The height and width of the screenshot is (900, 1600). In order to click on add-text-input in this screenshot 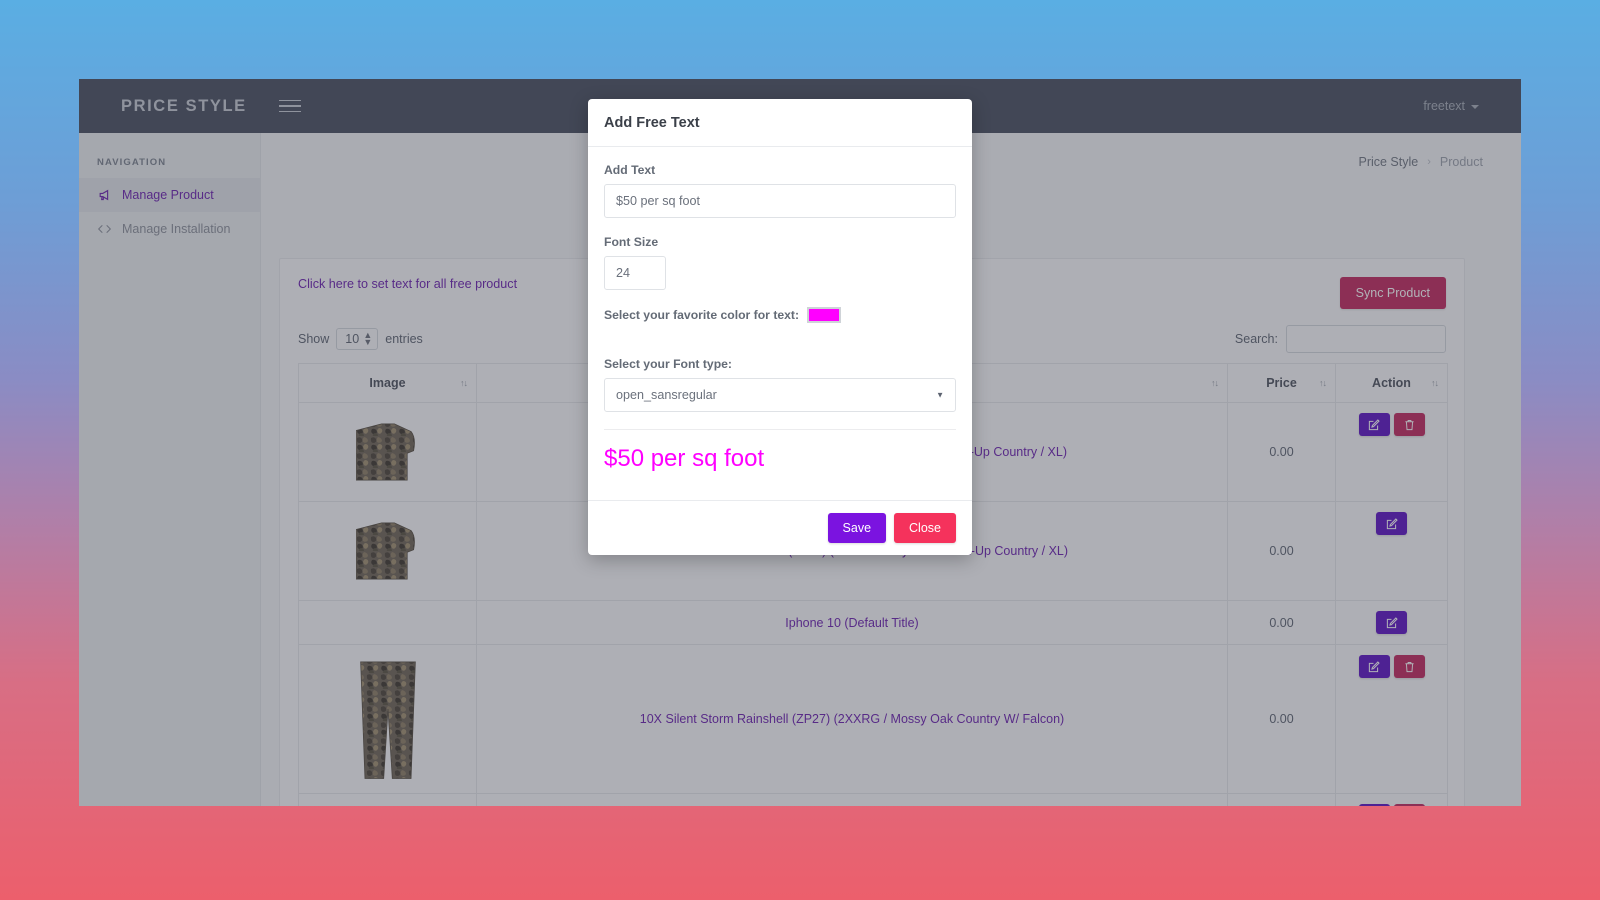, I will do `click(780, 201)`.